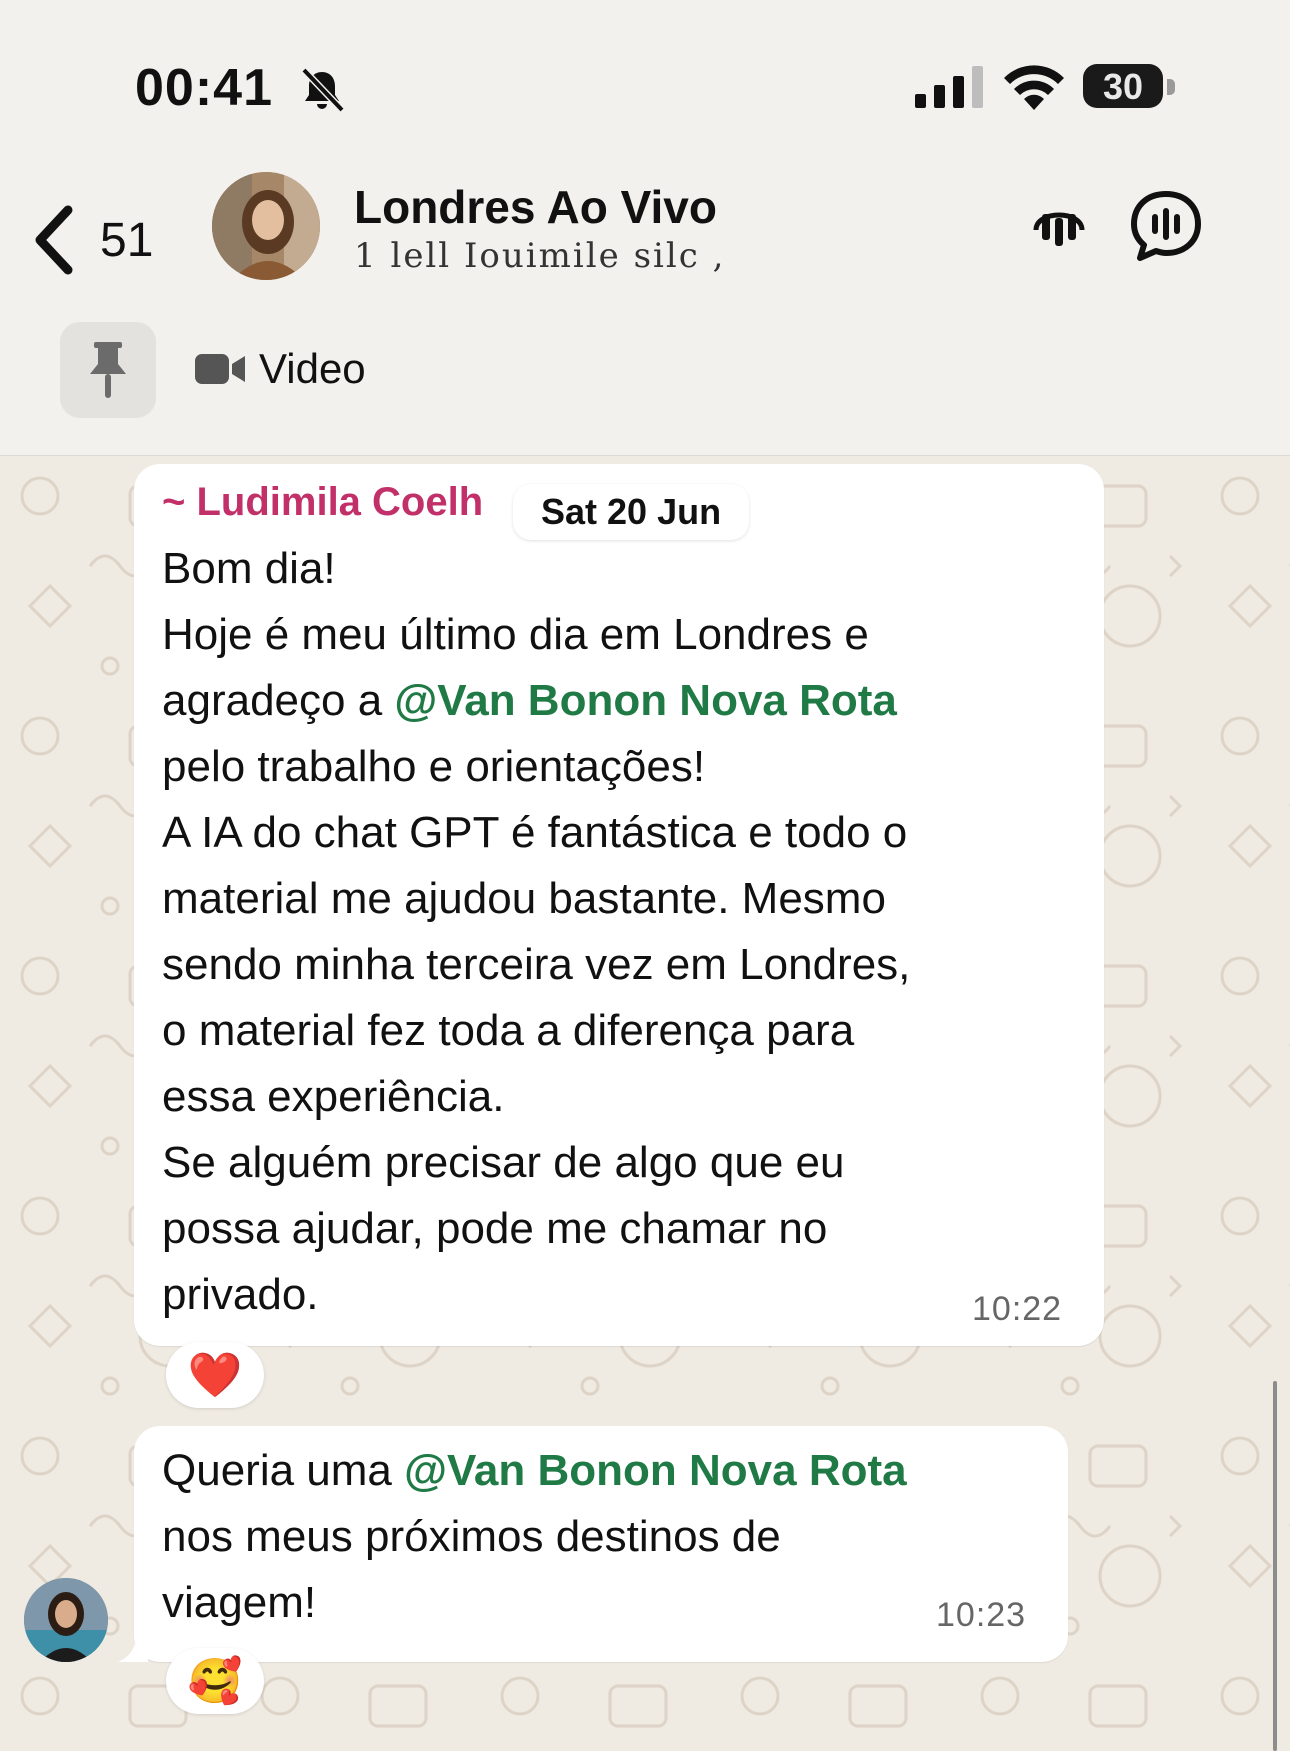 The width and height of the screenshot is (1290, 1751). What do you see at coordinates (631, 512) in the screenshot?
I see `date-chip: Sat 20 Jun` at bounding box center [631, 512].